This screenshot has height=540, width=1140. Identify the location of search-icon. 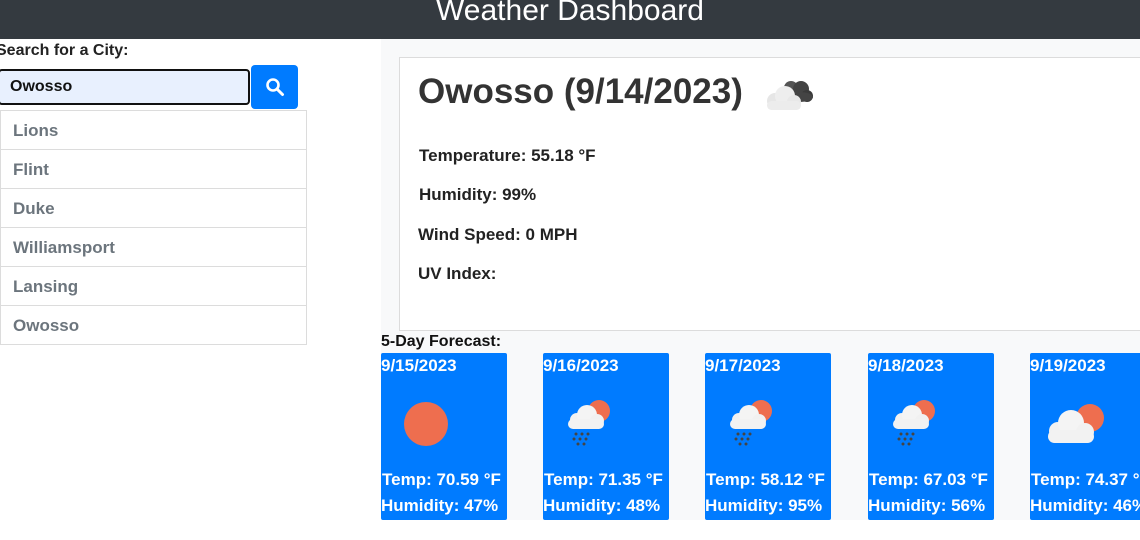
(274, 87).